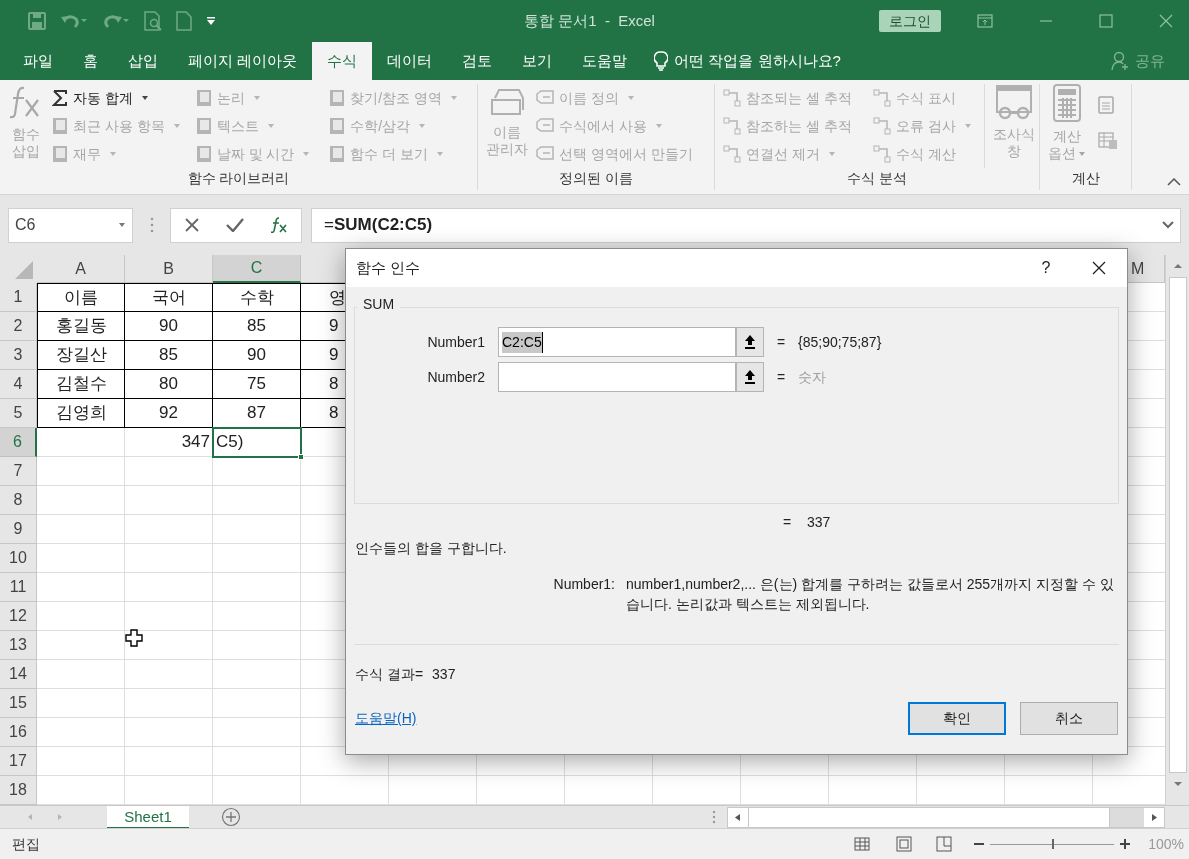 Image resolution: width=1189 pixels, height=859 pixels. Describe the element at coordinates (584, 584) in the screenshot. I see `argument-help-label: Number1:` at that location.